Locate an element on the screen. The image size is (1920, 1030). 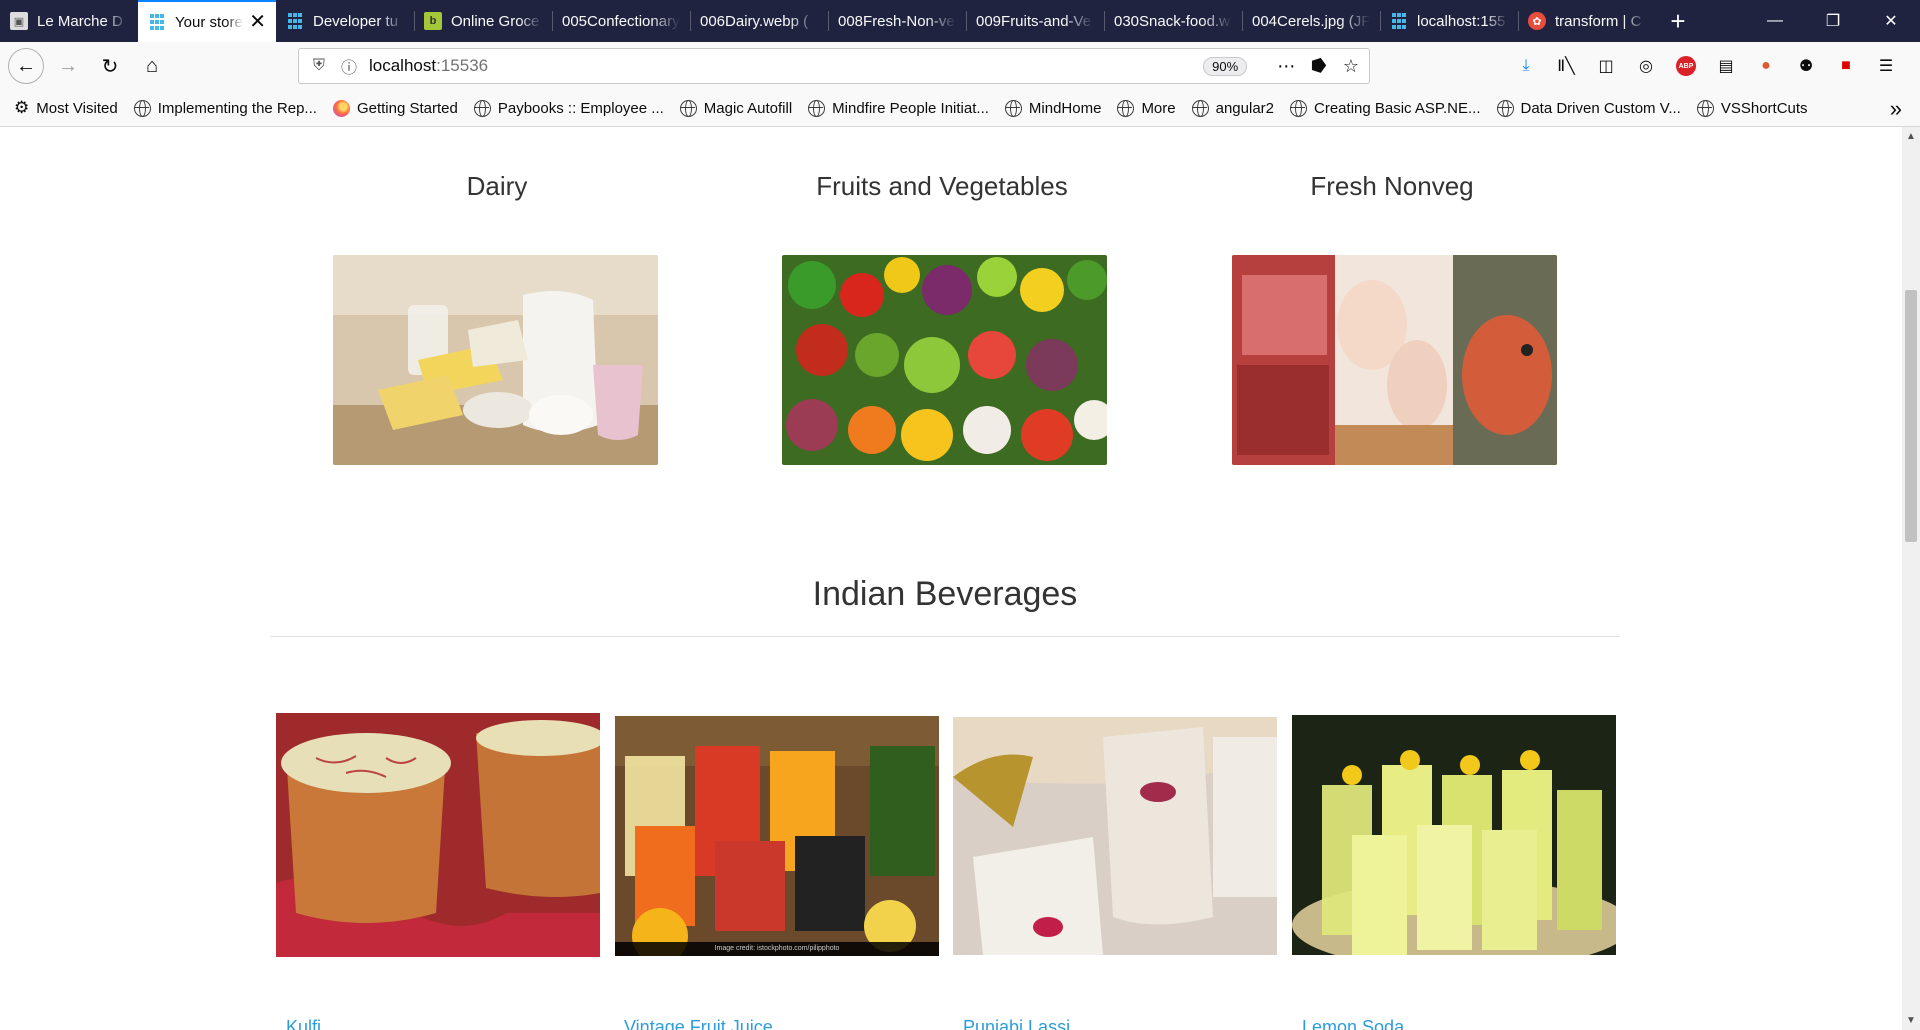
beverage-name-link: Lemon Soda is located at coordinates (1353, 1023).